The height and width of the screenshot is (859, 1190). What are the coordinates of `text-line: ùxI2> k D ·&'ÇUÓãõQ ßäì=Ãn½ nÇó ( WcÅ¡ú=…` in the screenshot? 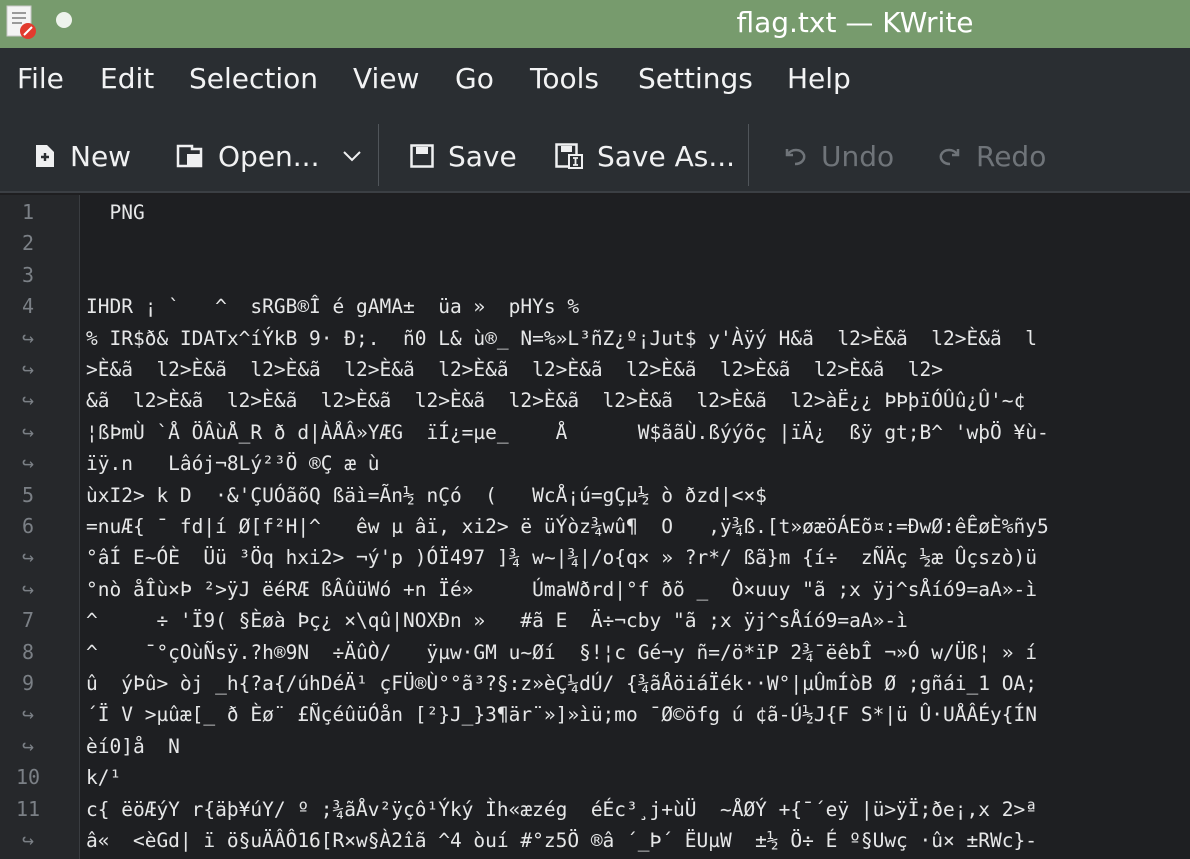 It's located at (638, 495).